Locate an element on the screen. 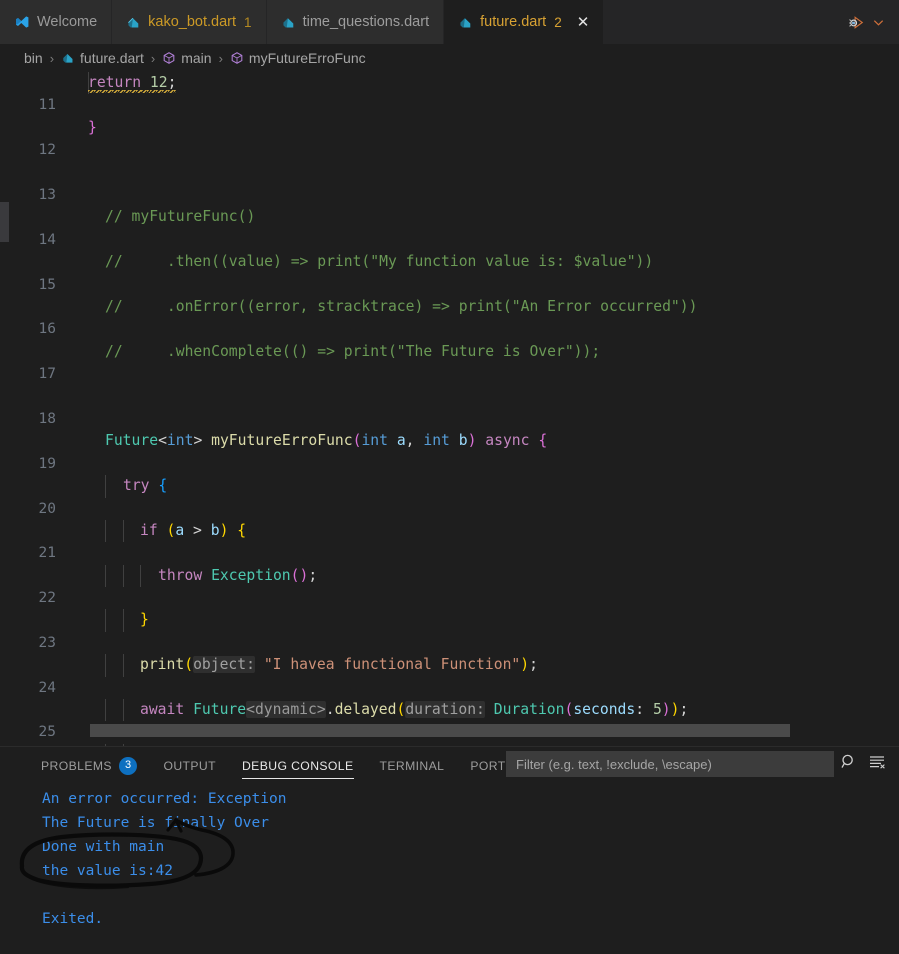  panel-actions is located at coordinates (863, 762).